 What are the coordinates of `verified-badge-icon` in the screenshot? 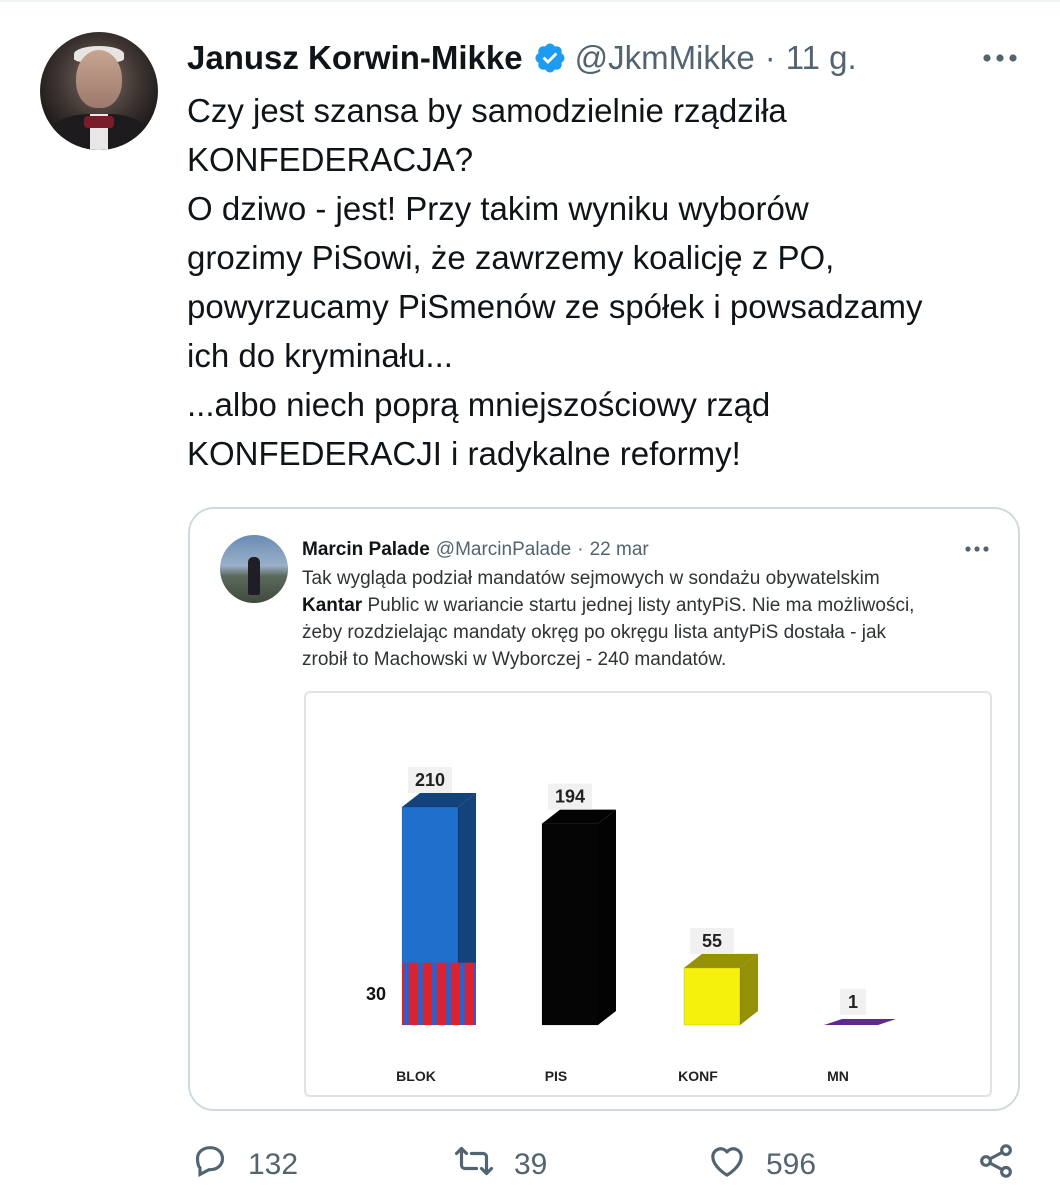 It's located at (550, 58).